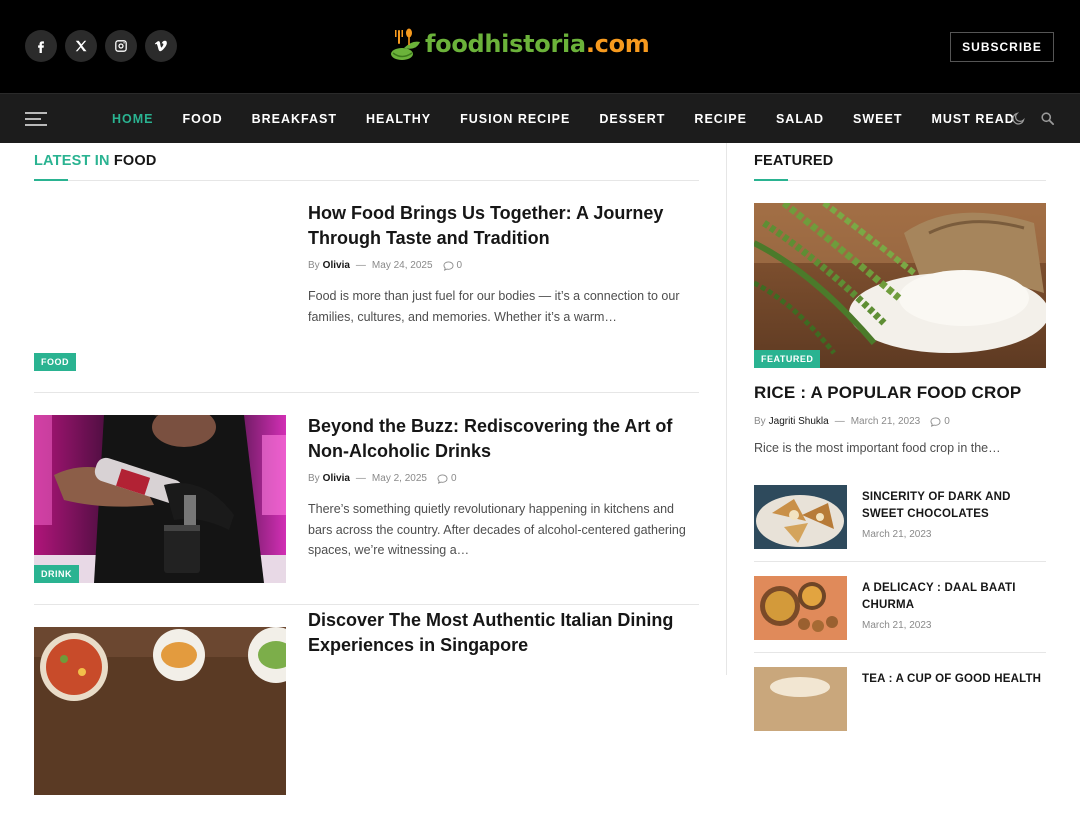 The image size is (1080, 817). I want to click on daal-baati-churma-image, so click(800, 608).